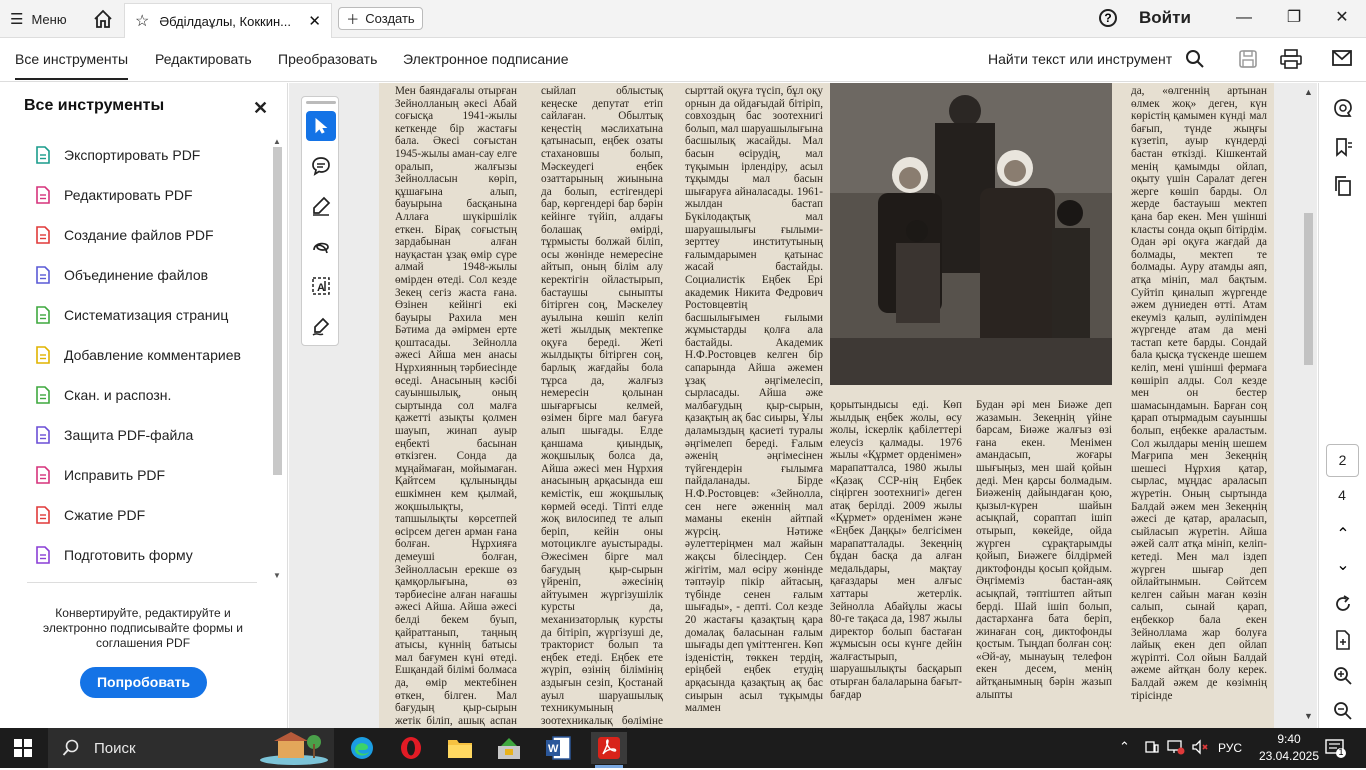 This screenshot has width=1366, height=770. What do you see at coordinates (117, 155) in the screenshot?
I see `tool-item: Экспортировать PDF` at bounding box center [117, 155].